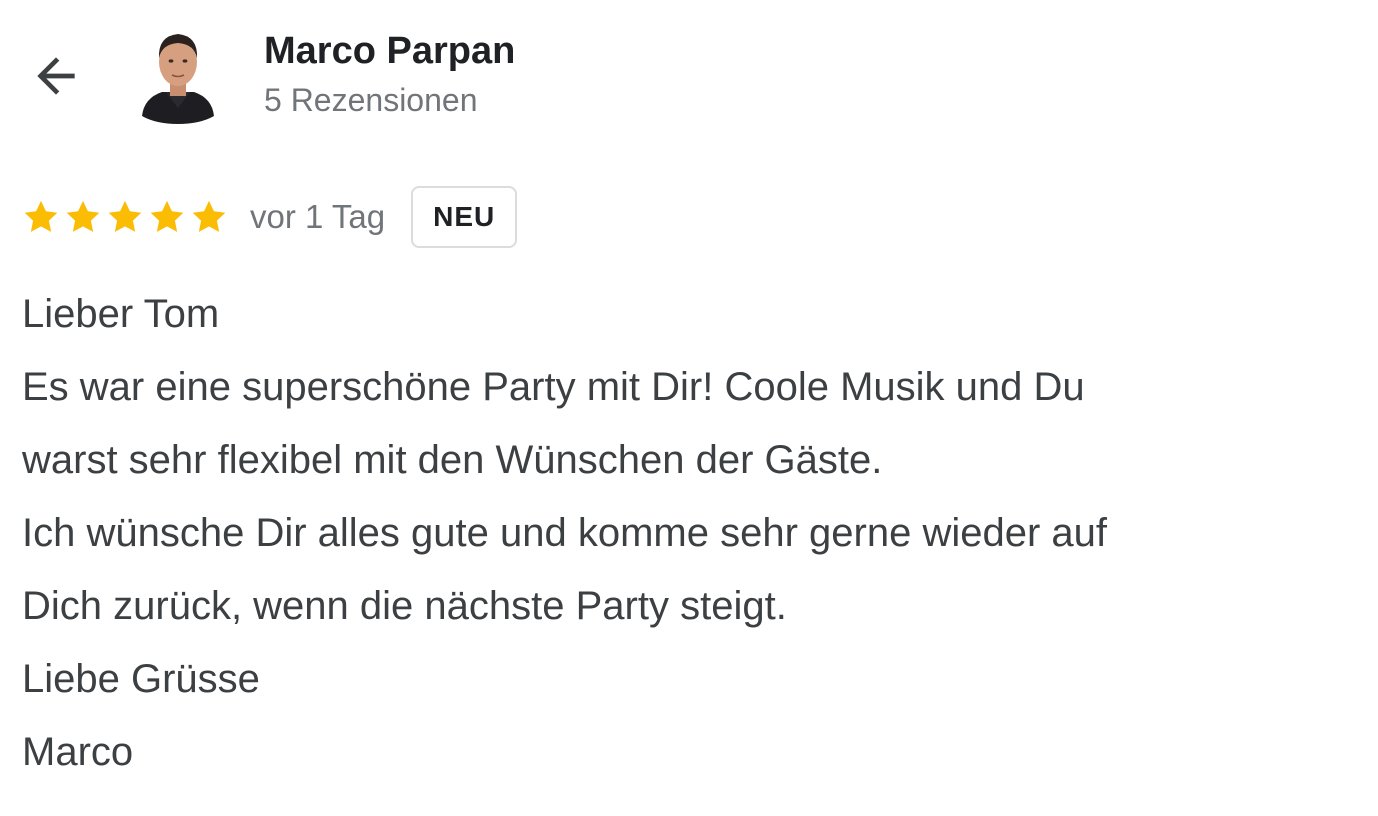 This screenshot has height=816, width=1378. I want to click on star-rating, so click(125, 217).